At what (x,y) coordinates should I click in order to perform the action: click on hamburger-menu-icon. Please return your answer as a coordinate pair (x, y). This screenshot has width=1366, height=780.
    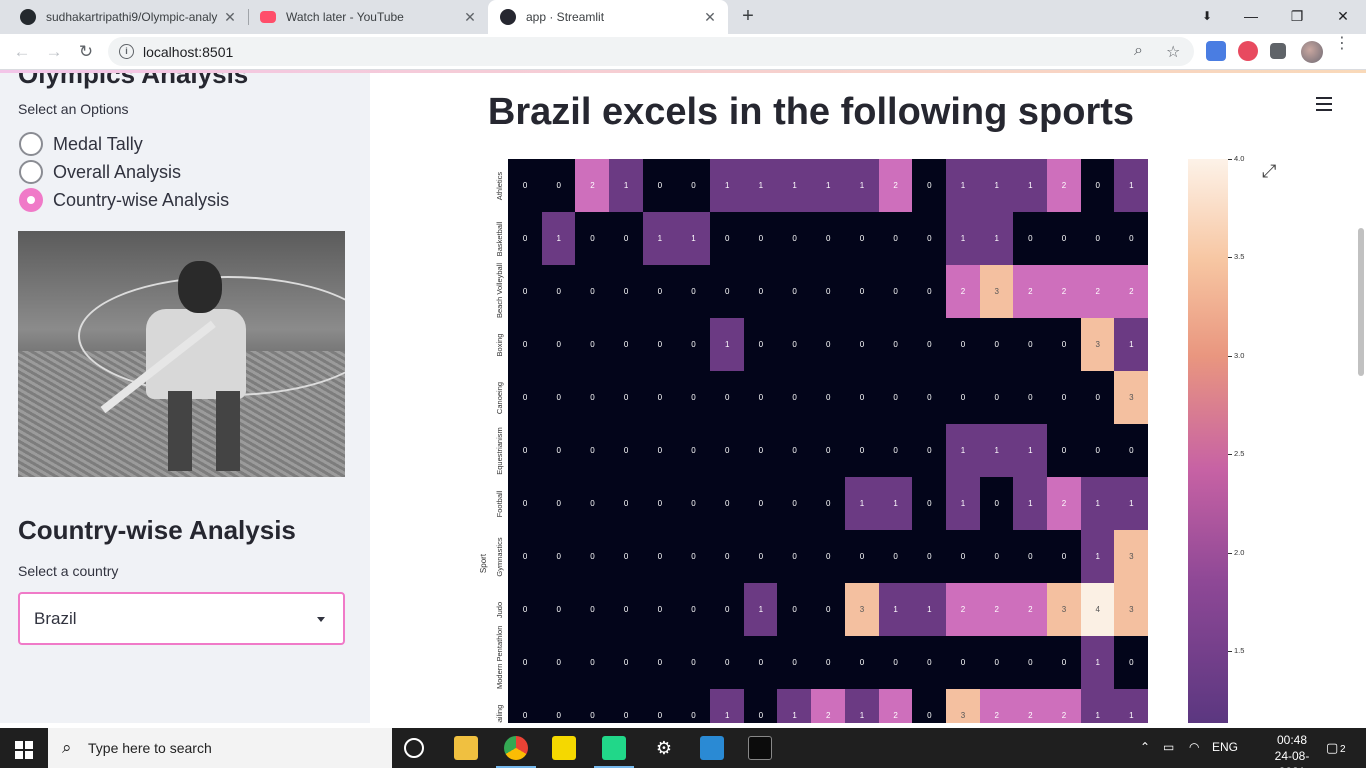
    Looking at the image, I should click on (1324, 104).